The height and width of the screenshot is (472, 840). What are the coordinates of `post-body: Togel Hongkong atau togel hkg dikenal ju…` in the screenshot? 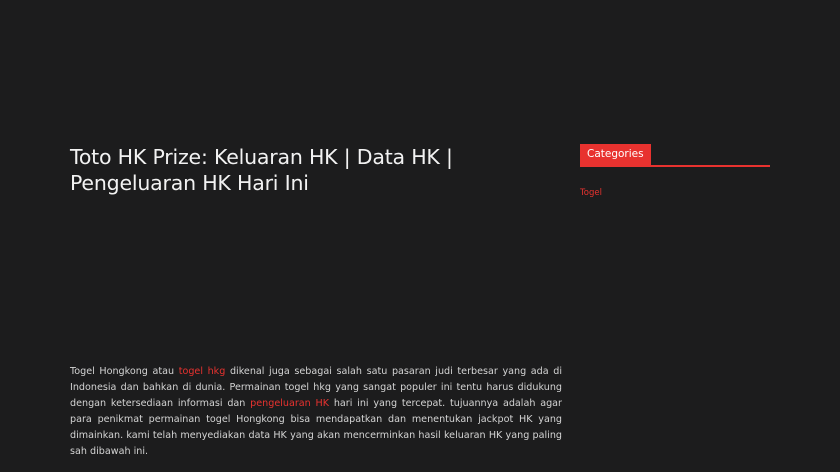 It's located at (316, 412).